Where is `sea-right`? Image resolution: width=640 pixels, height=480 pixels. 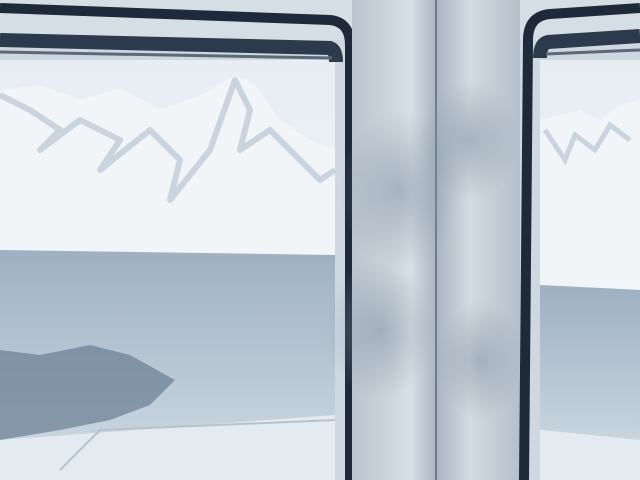
sea-right is located at coordinates (590, 362).